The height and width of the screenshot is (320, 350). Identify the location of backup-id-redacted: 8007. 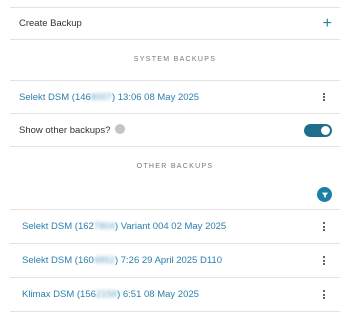
(101, 97).